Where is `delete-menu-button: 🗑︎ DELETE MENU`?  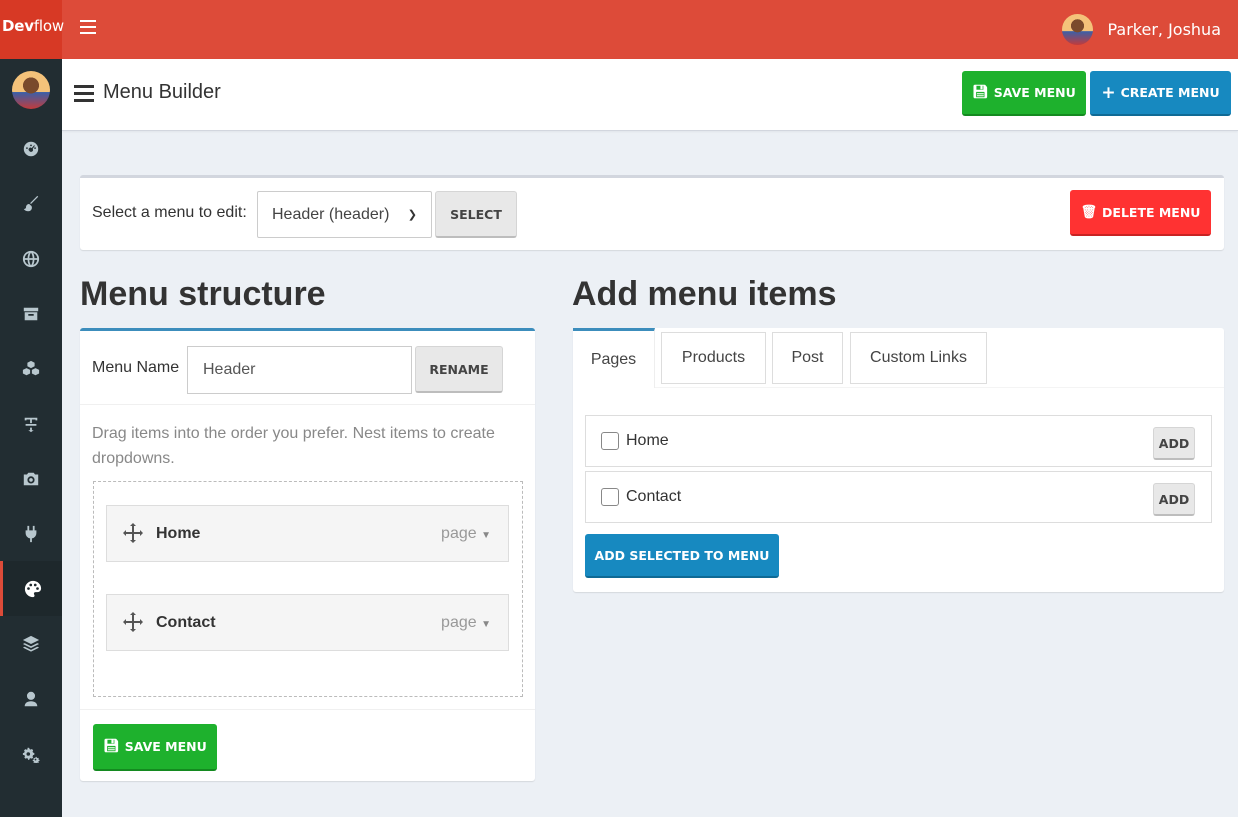 delete-menu-button: 🗑︎ DELETE MENU is located at coordinates (1140, 213).